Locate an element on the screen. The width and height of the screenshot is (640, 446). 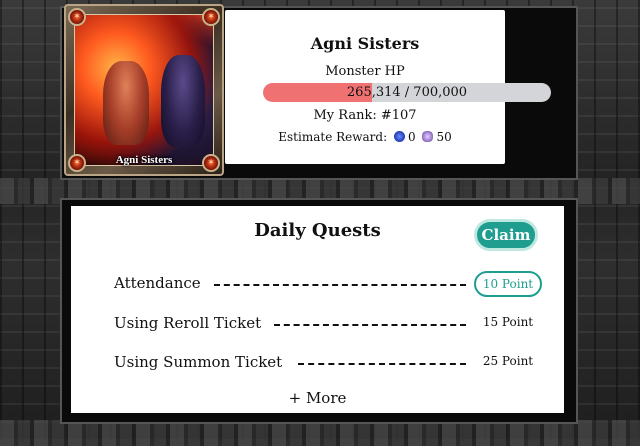
quest-label: Using Reroll Ticket is located at coordinates (188, 323).